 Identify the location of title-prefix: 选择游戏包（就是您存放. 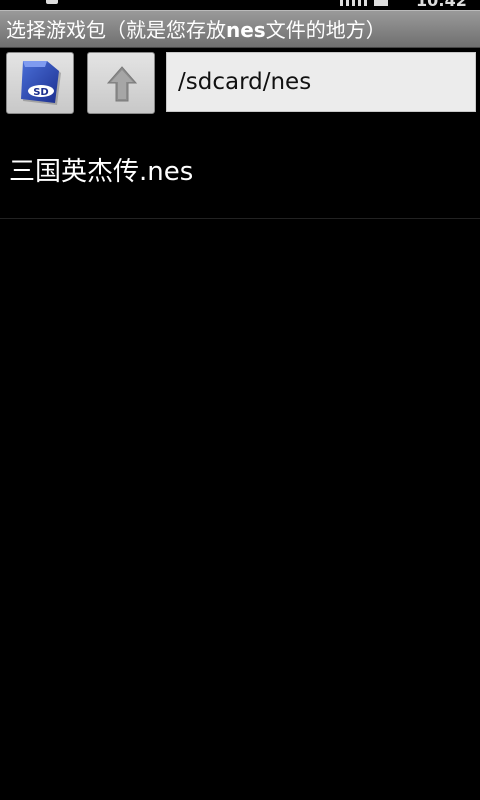
(116, 30).